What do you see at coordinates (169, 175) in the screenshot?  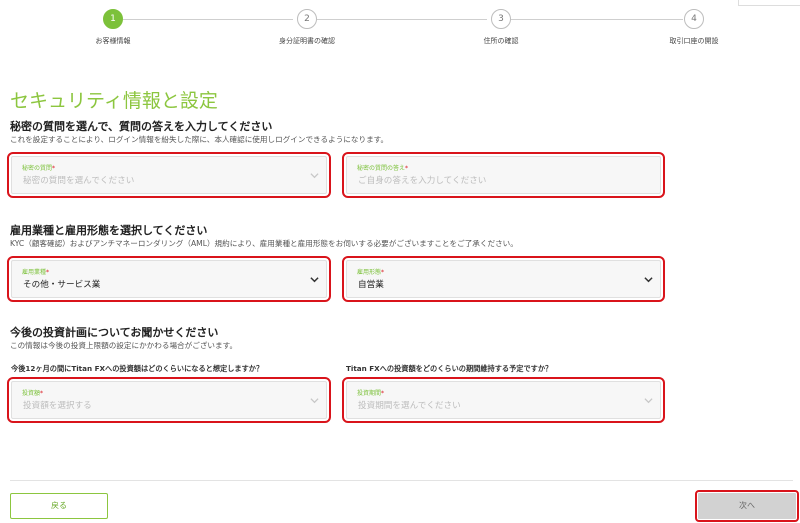 I see `secret-question-select: 秘密の質問* 秘密の質問を選んでください` at bounding box center [169, 175].